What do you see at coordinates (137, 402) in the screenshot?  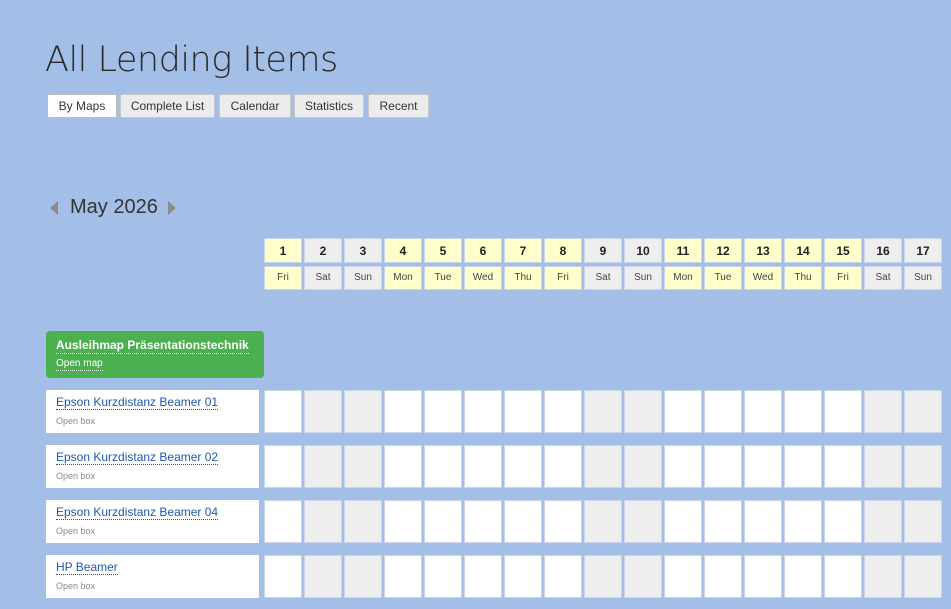 I see `item-name-link: Epson Kurzdistanz Beamer 01` at bounding box center [137, 402].